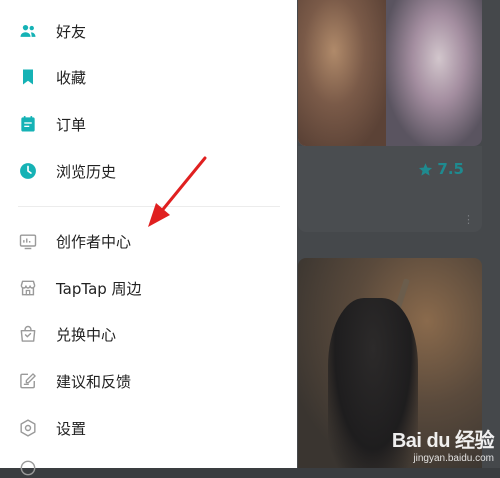 This screenshot has height=478, width=500. I want to click on friends-icon, so click(28, 31).